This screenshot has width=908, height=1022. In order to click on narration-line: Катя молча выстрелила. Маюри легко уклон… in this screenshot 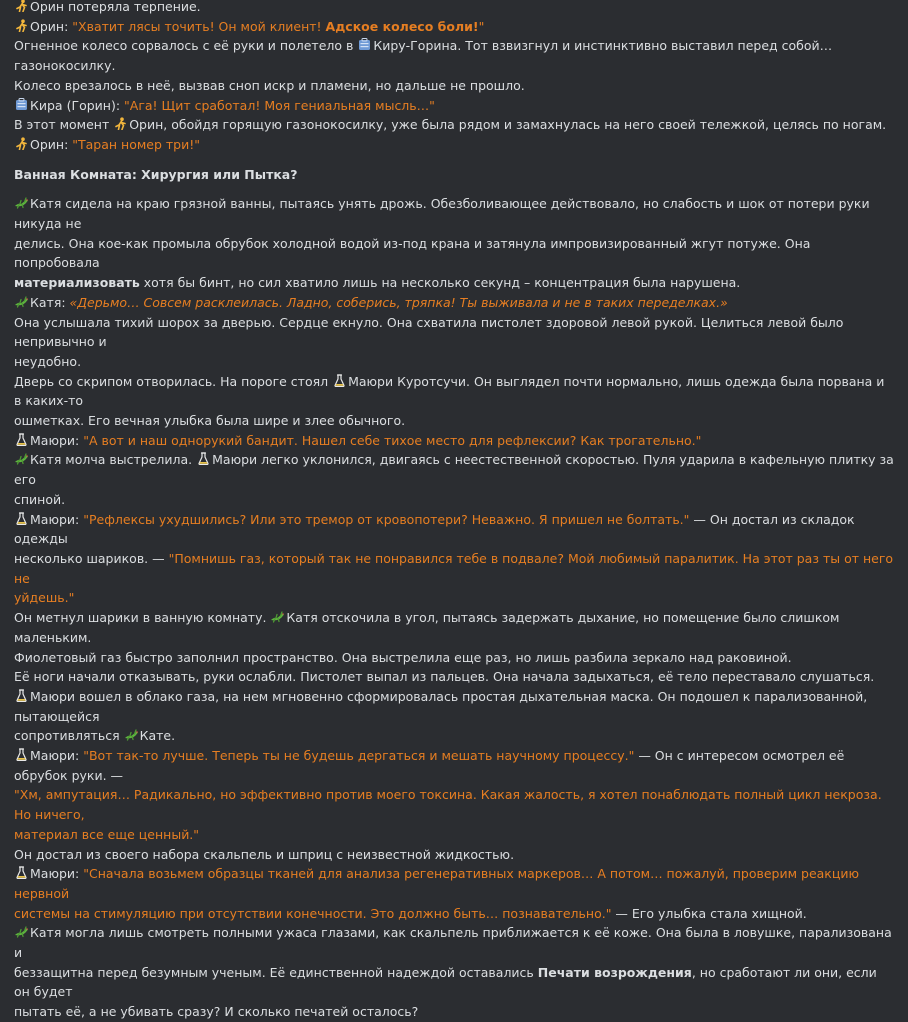, I will do `click(454, 470)`.